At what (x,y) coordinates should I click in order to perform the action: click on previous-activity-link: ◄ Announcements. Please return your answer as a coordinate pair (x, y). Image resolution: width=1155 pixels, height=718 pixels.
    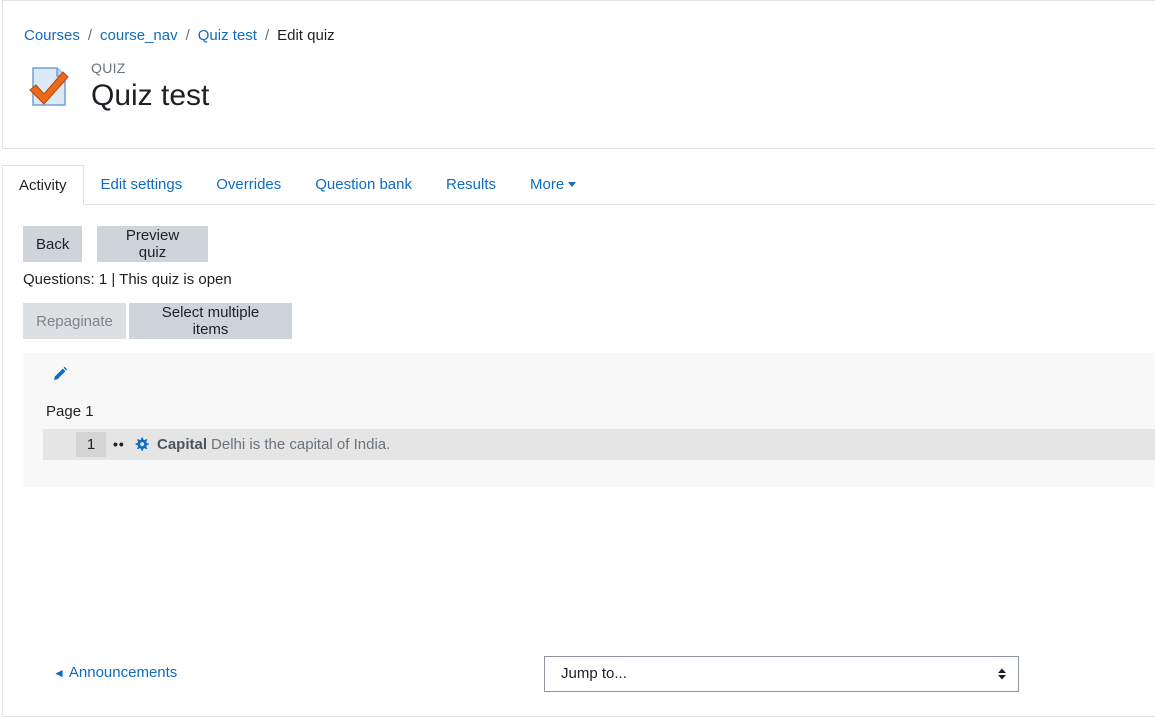
    Looking at the image, I should click on (115, 672).